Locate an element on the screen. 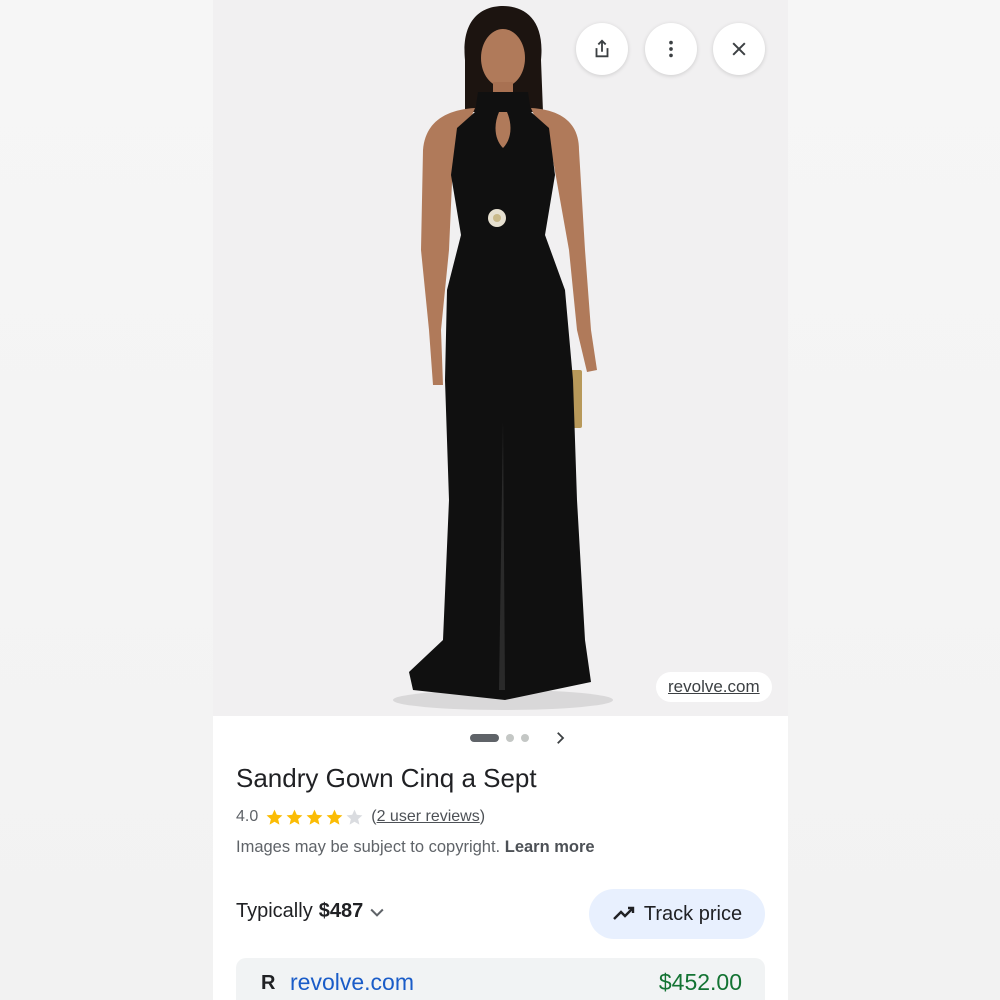 This screenshot has width=1000, height=1000. close-button is located at coordinates (739, 49).